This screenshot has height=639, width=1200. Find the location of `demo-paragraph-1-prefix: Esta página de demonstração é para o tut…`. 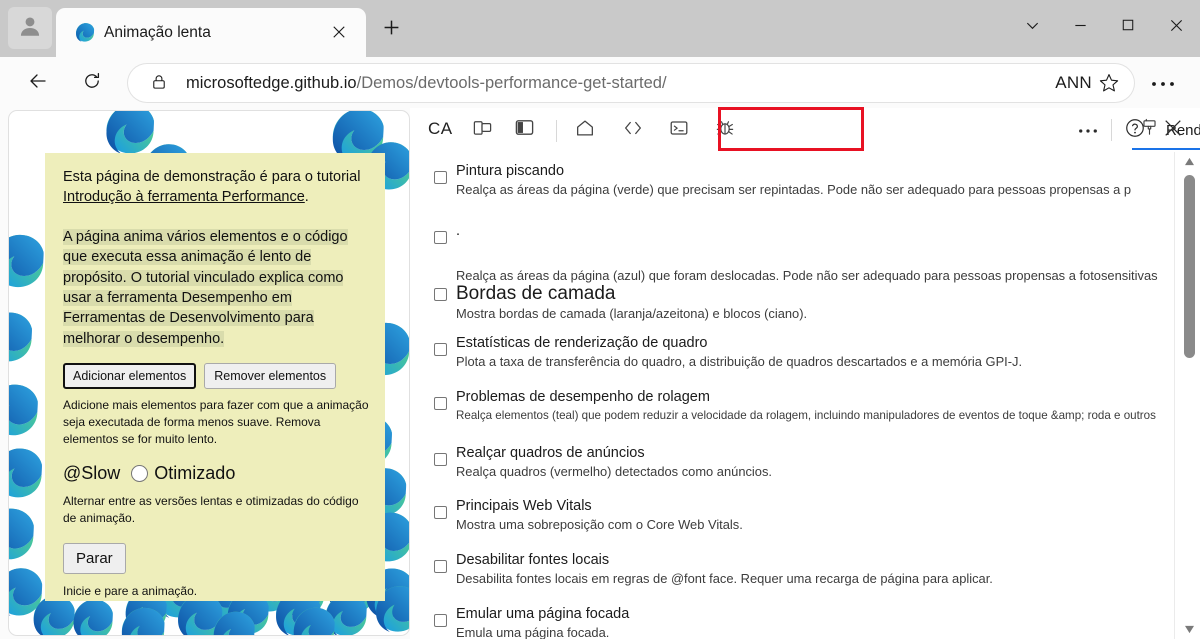

demo-paragraph-1-prefix: Esta página de demonstração é para o tut… is located at coordinates (212, 177).